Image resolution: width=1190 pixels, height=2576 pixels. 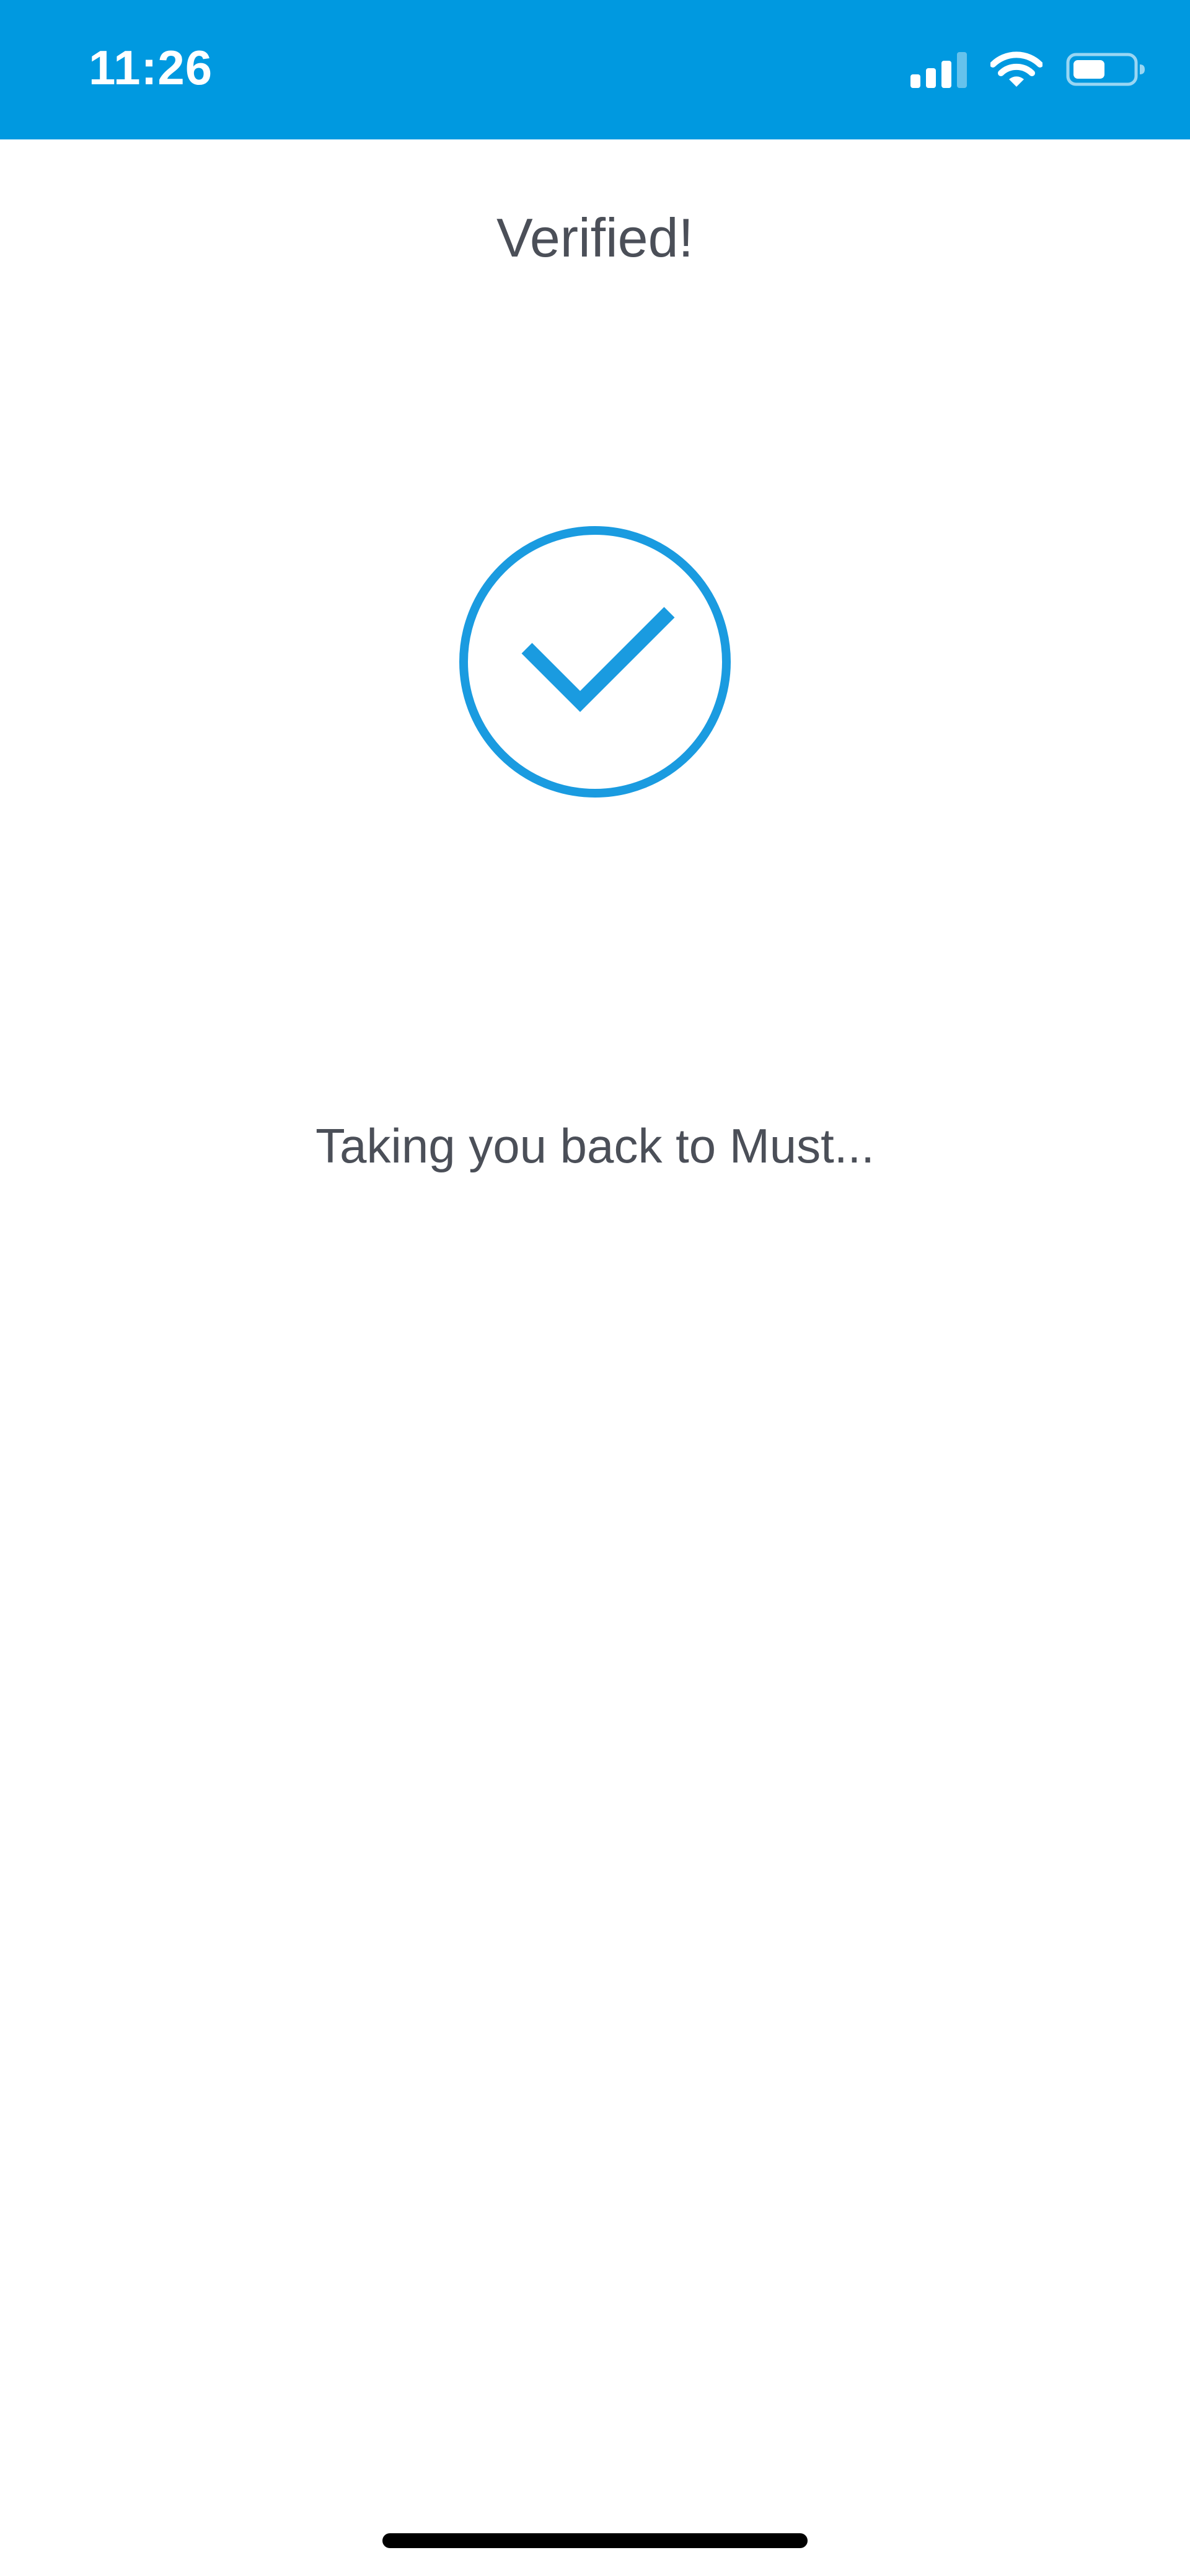 I want to click on battery-icon, so click(x=1105, y=70).